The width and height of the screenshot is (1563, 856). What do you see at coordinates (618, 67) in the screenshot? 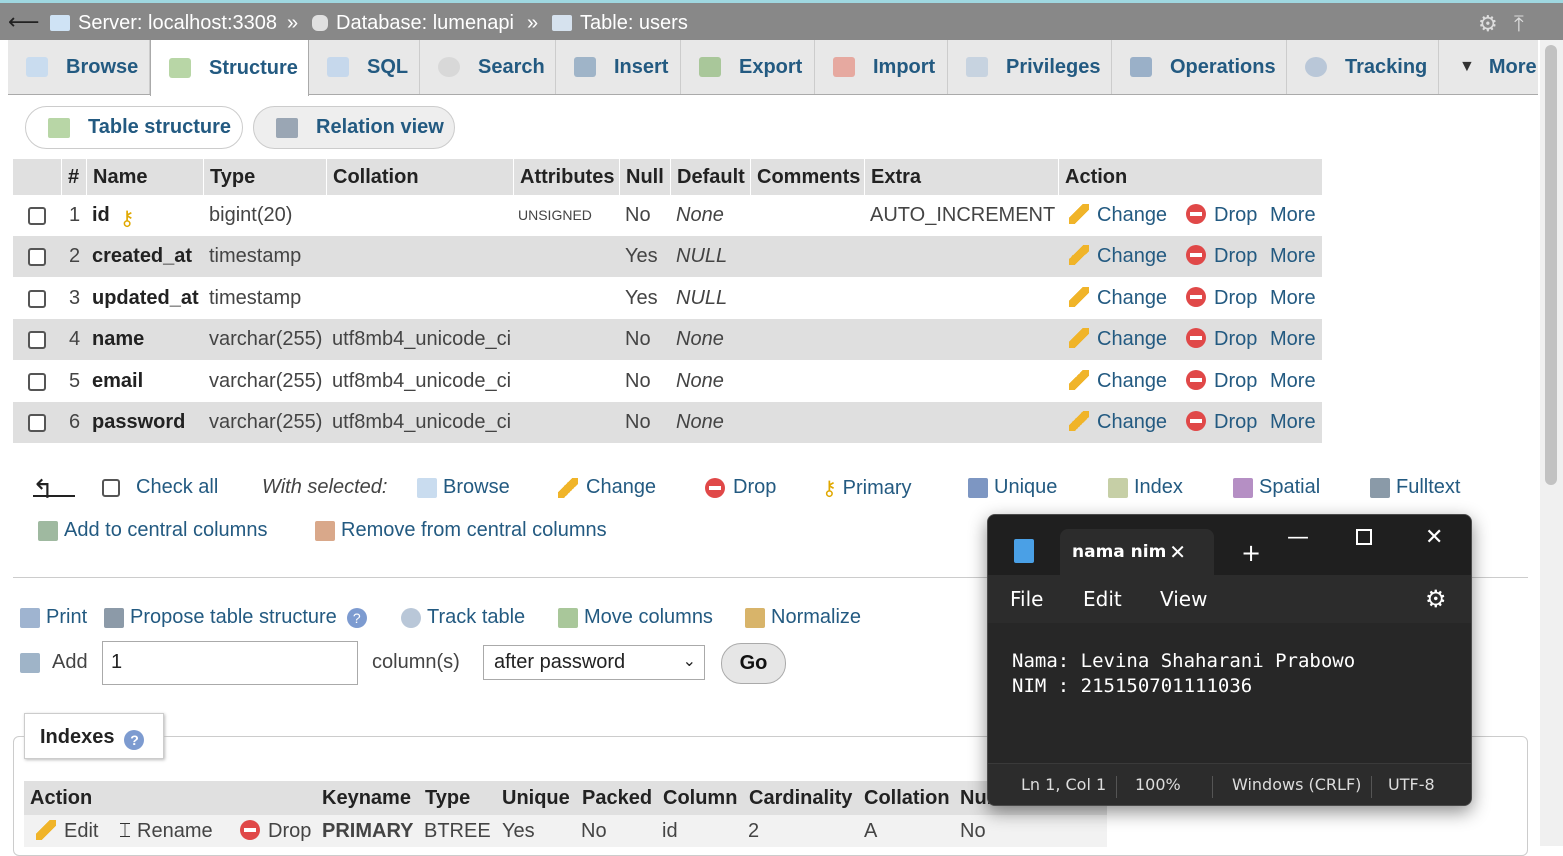
I see `tab-insert: Insert` at bounding box center [618, 67].